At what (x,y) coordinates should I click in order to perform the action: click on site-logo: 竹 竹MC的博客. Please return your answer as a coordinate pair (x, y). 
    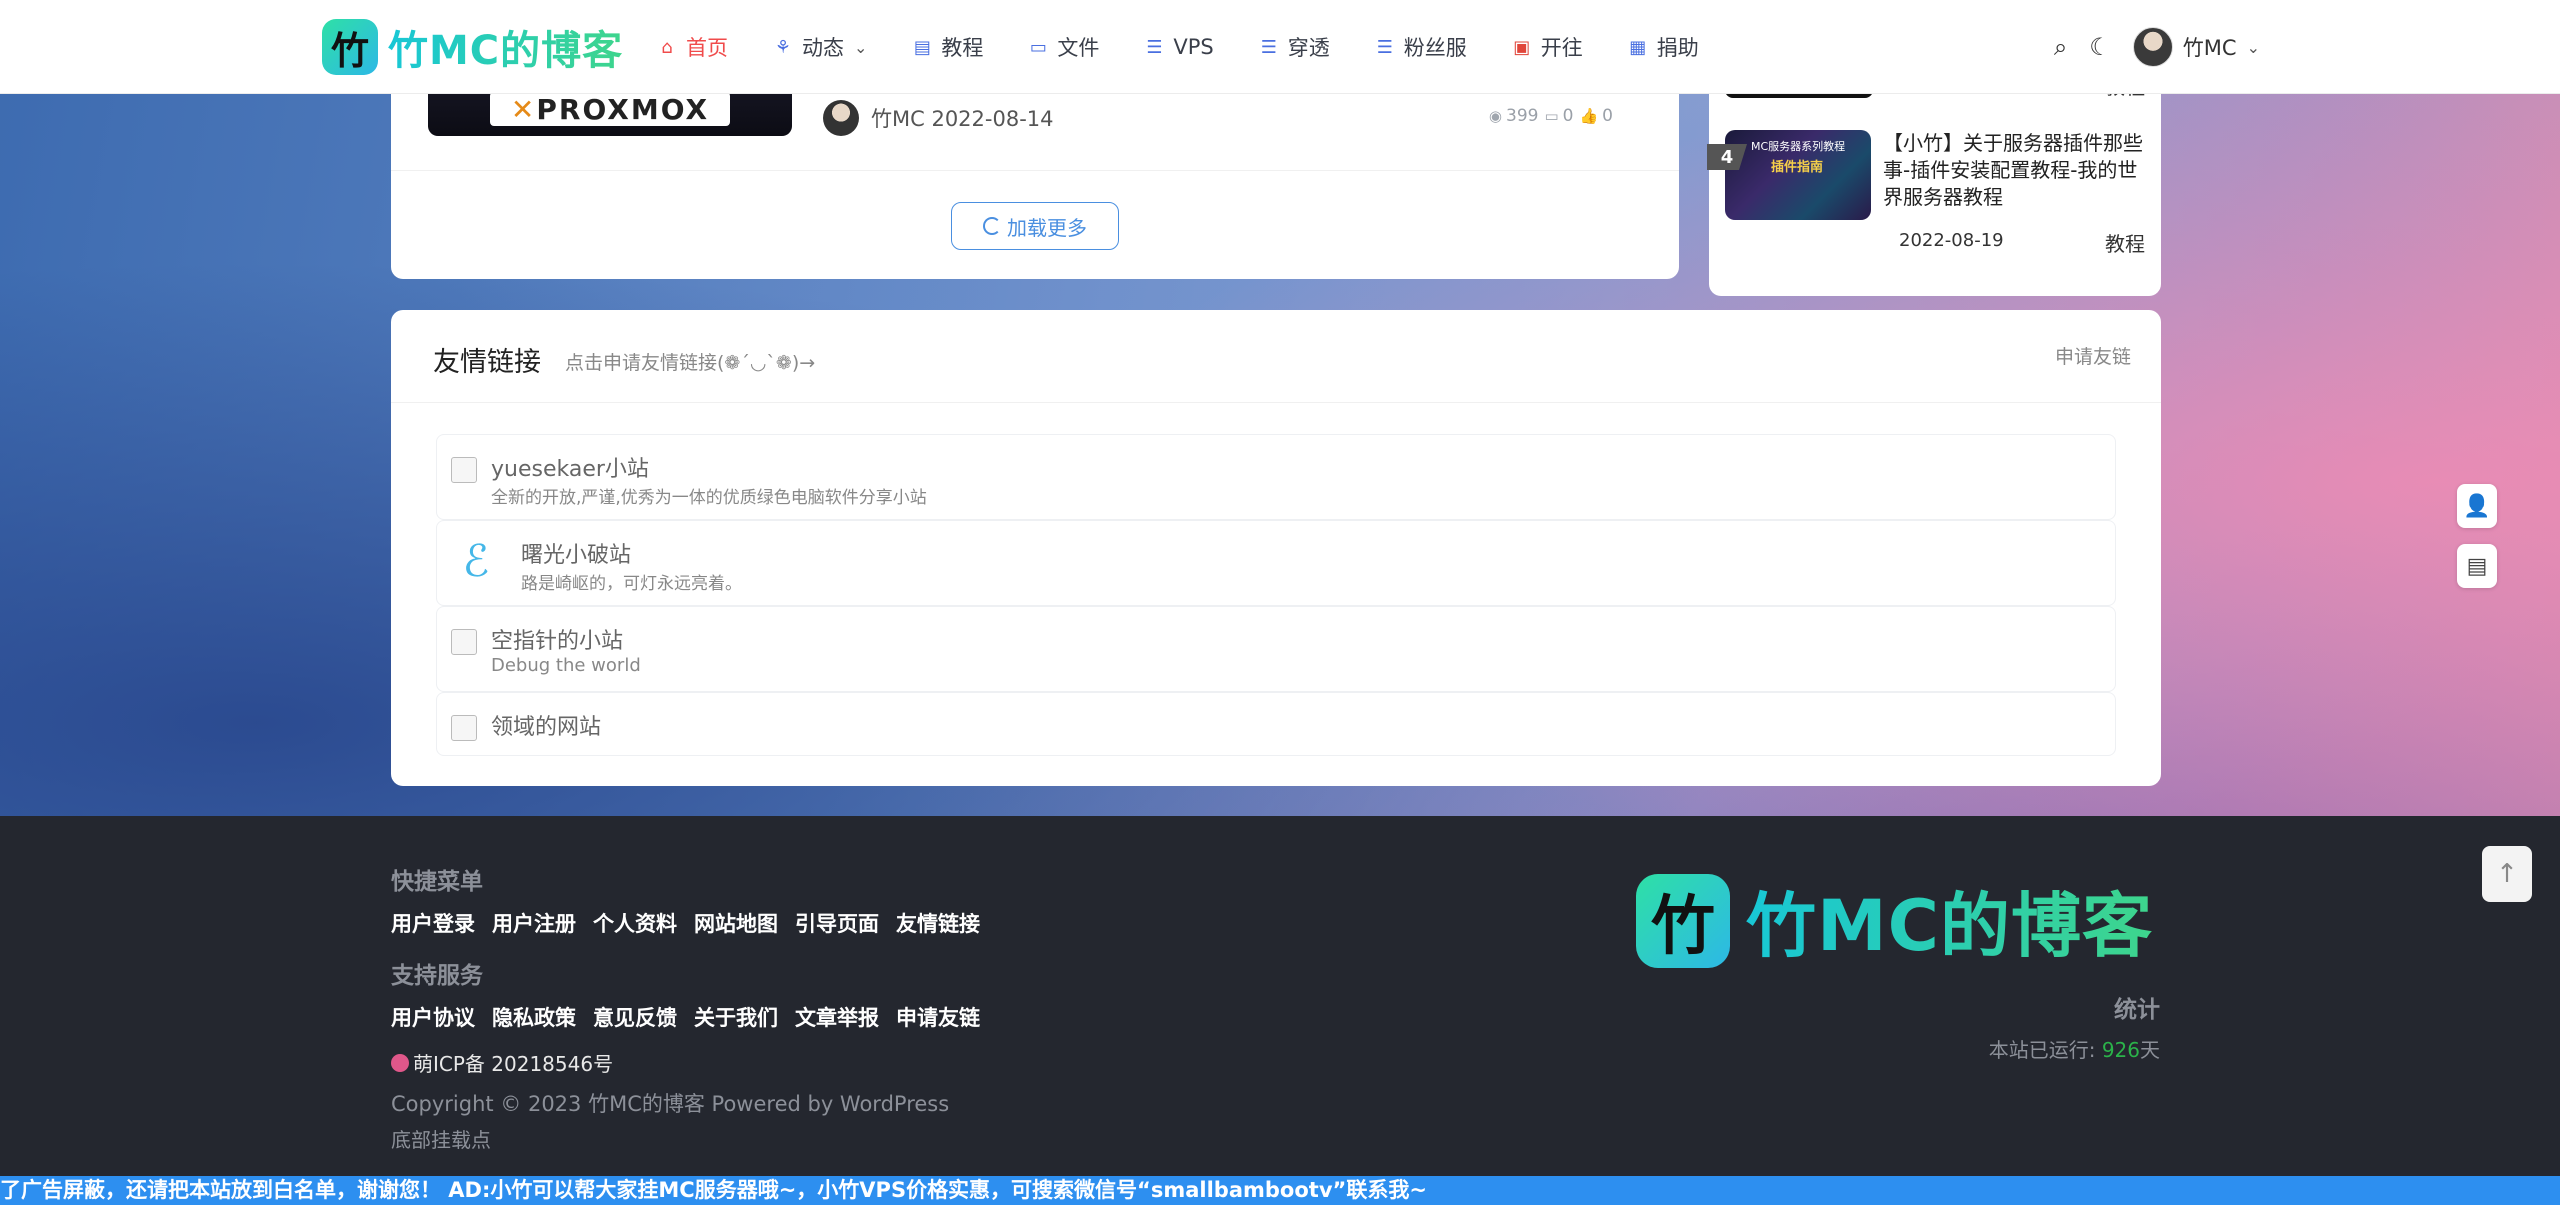
    Looking at the image, I should click on (472, 47).